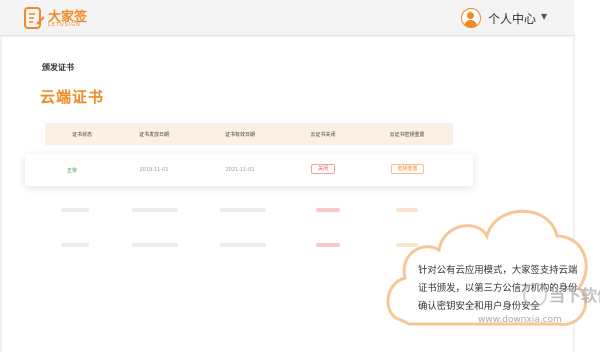  I want to click on brand-name-en: LETUSIGN, so click(64, 25).